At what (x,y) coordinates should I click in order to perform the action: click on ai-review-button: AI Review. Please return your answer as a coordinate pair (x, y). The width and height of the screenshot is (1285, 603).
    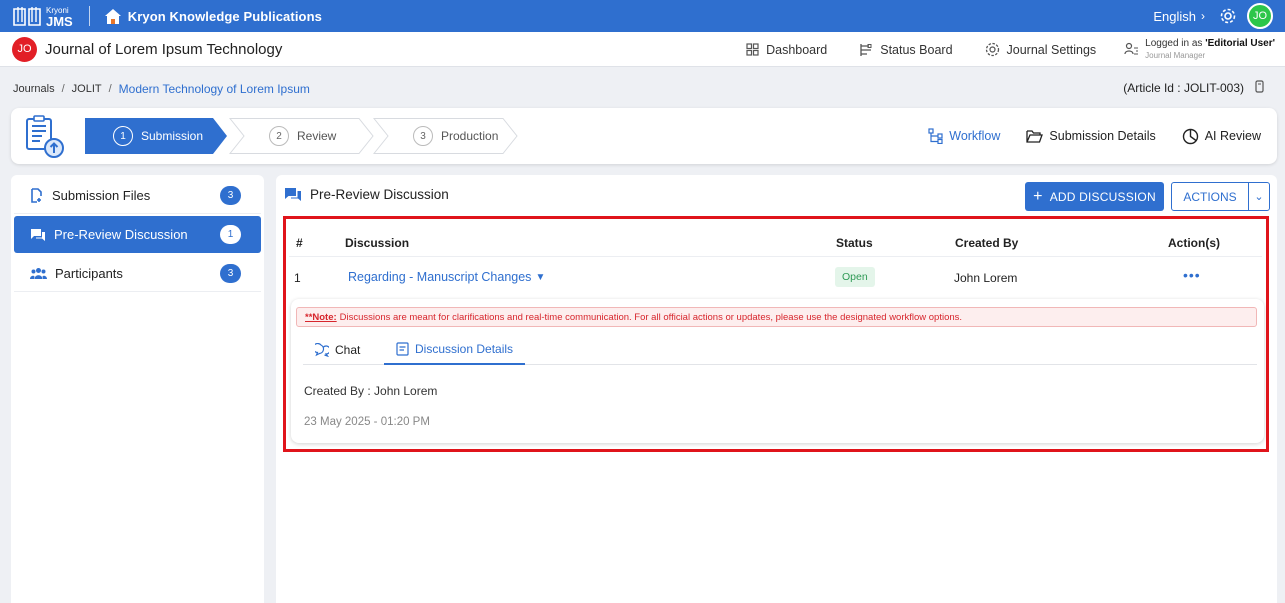
    Looking at the image, I should click on (1221, 136).